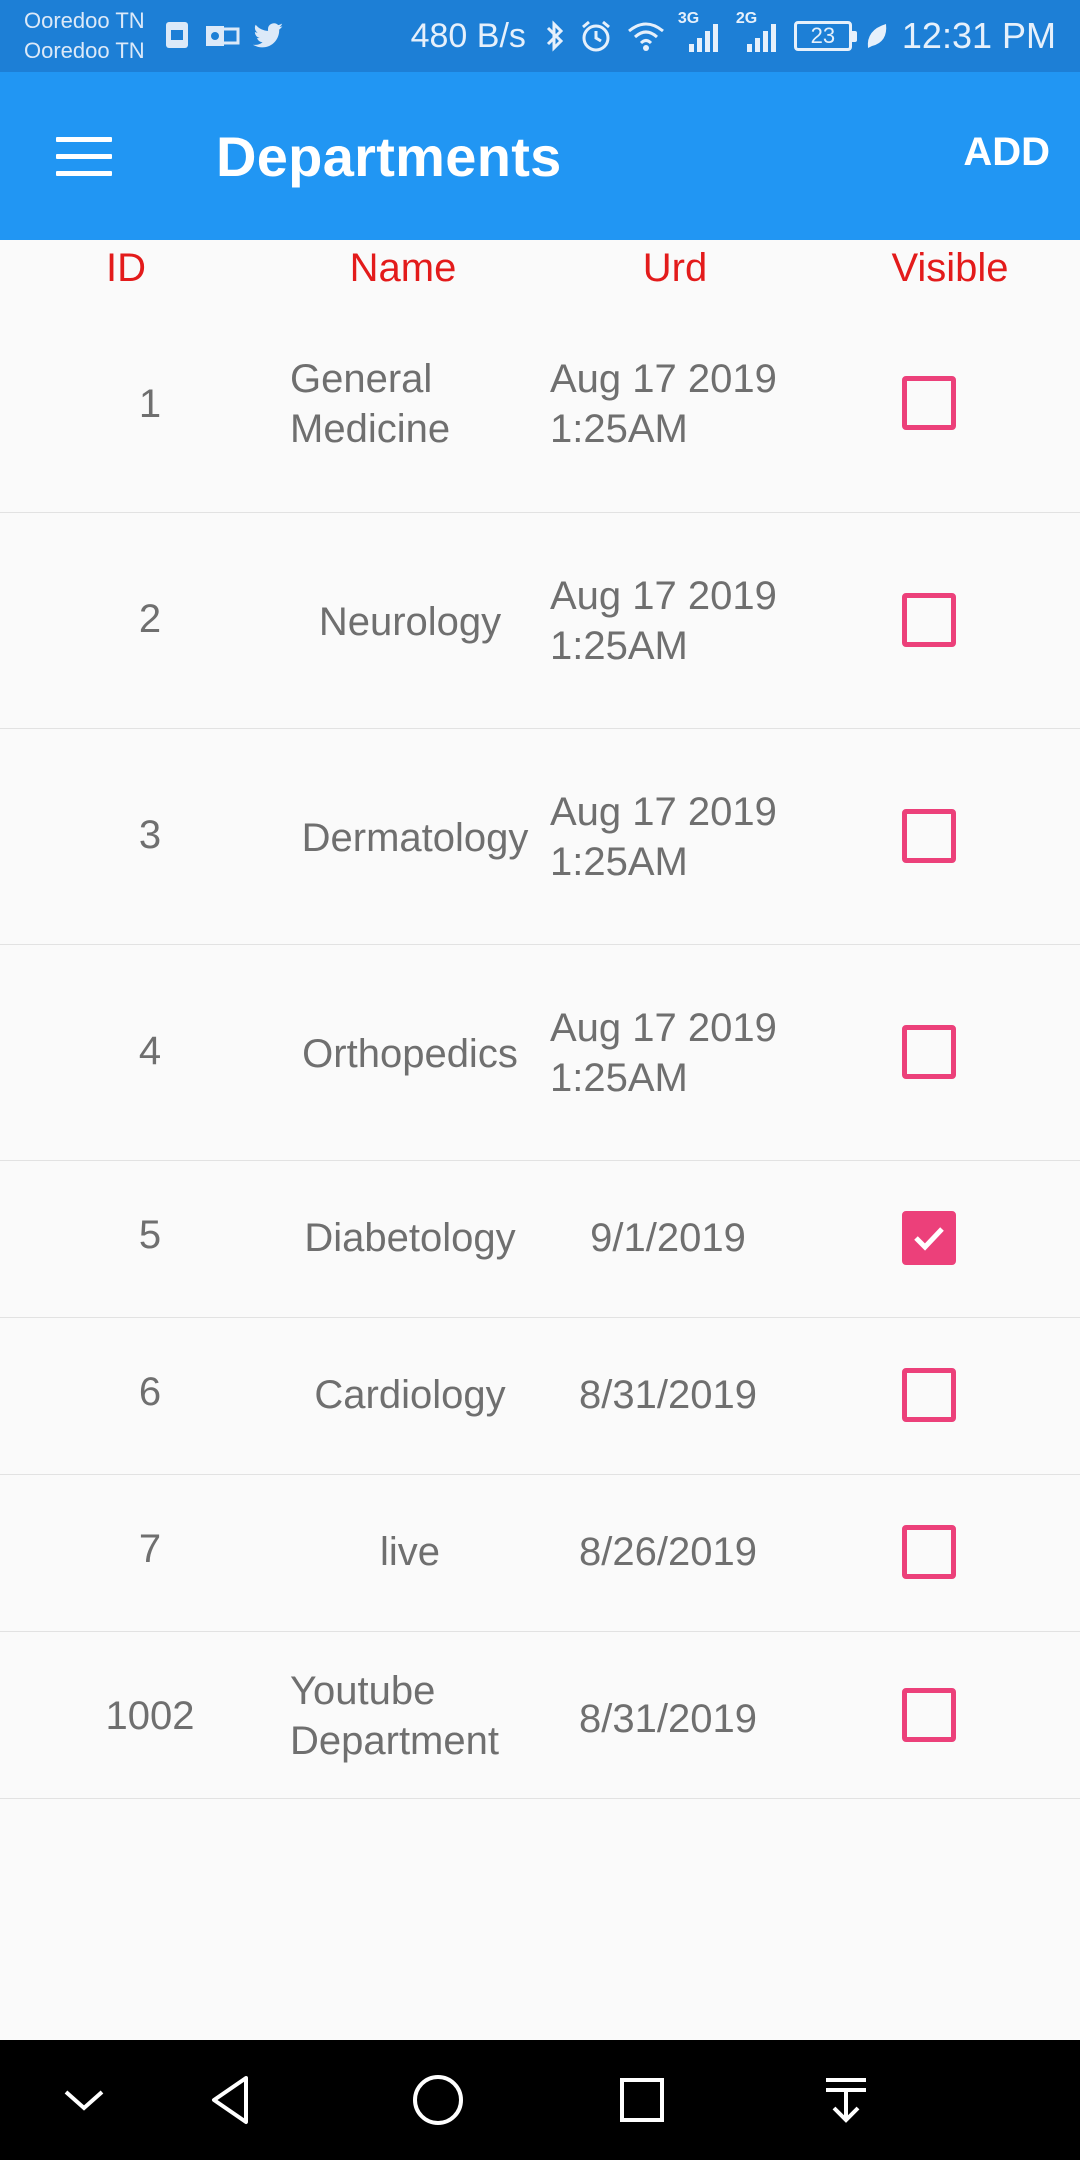 This screenshot has height=2160, width=1080. Describe the element at coordinates (410, 622) in the screenshot. I see `row-name: Neurology` at that location.